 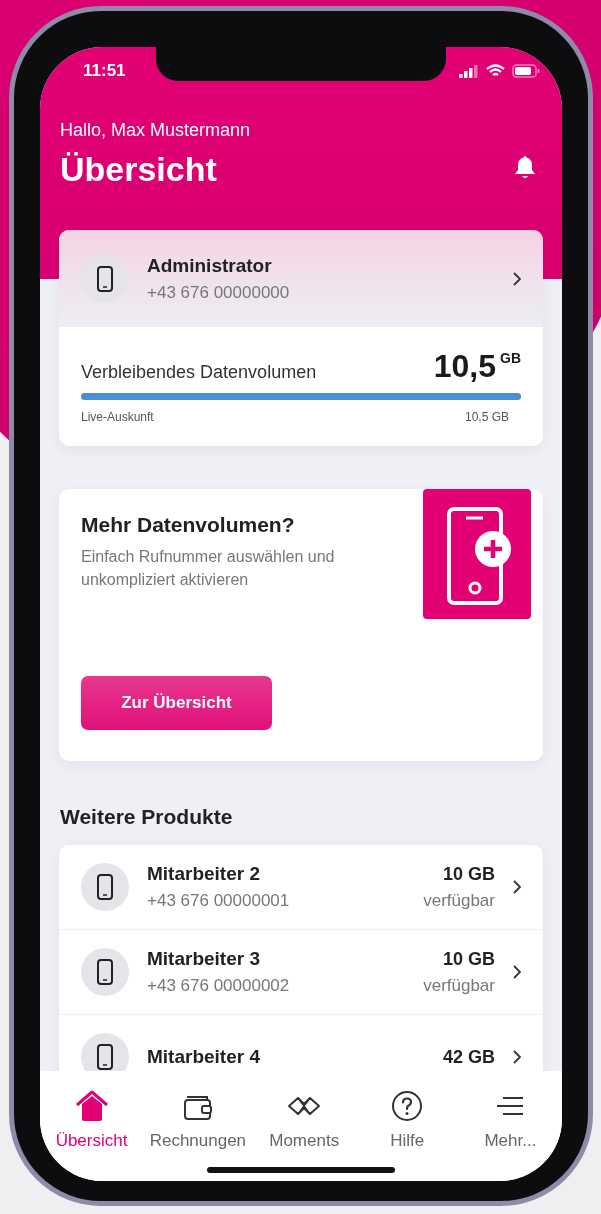 I want to click on battery-icon, so click(x=526, y=71).